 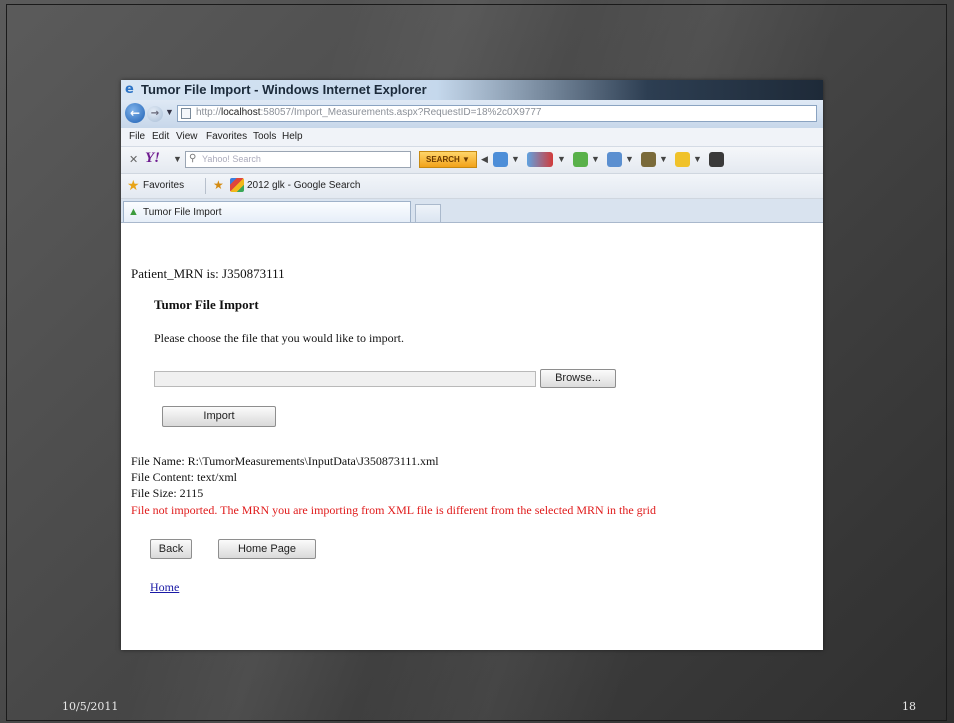 I want to click on news-dropdown-icon: ▼, so click(x=561, y=159).